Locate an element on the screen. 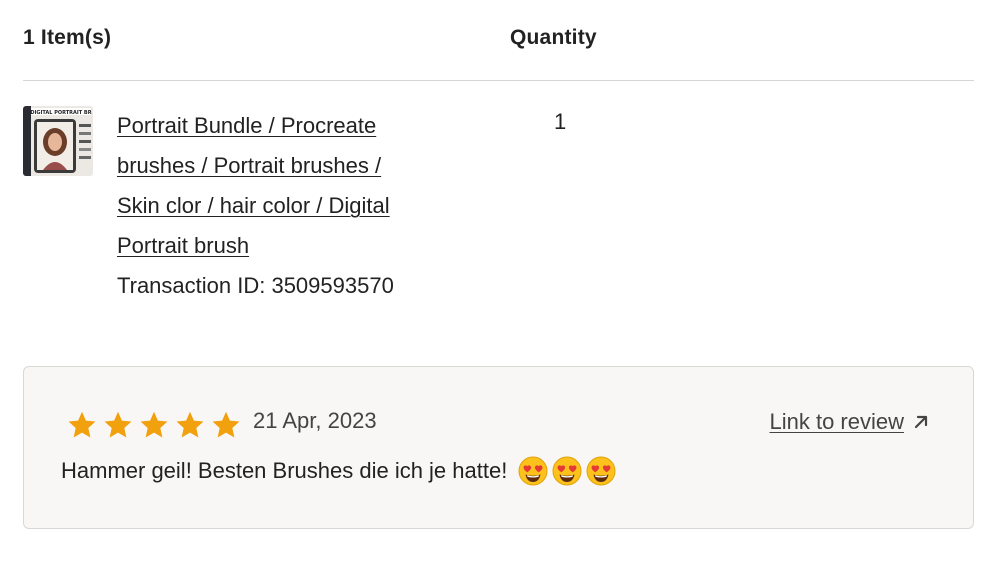 The height and width of the screenshot is (573, 988). product-title-line-4: Portrait brush is located at coordinates (183, 245).